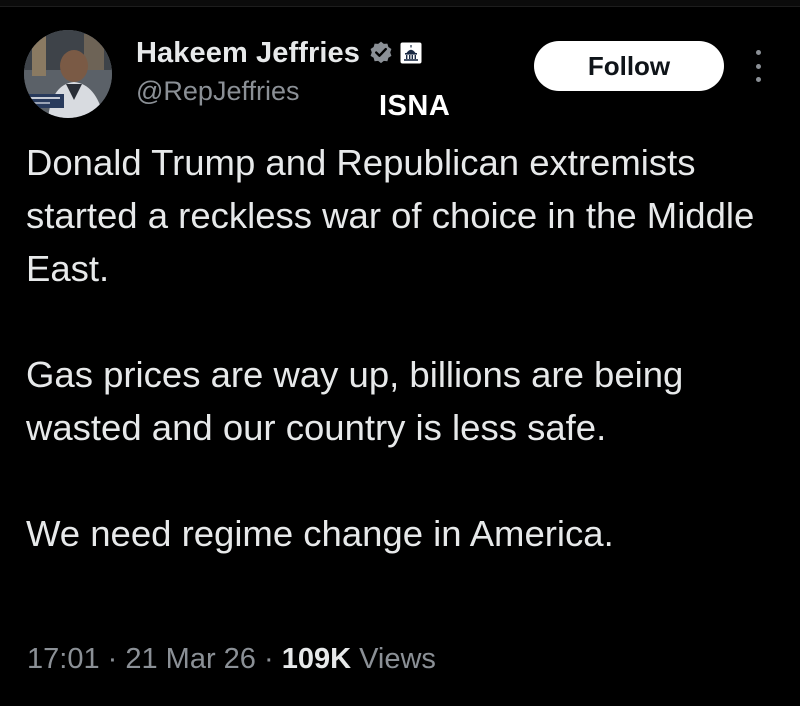  What do you see at coordinates (400, 3) in the screenshot?
I see `top-divider` at bounding box center [400, 3].